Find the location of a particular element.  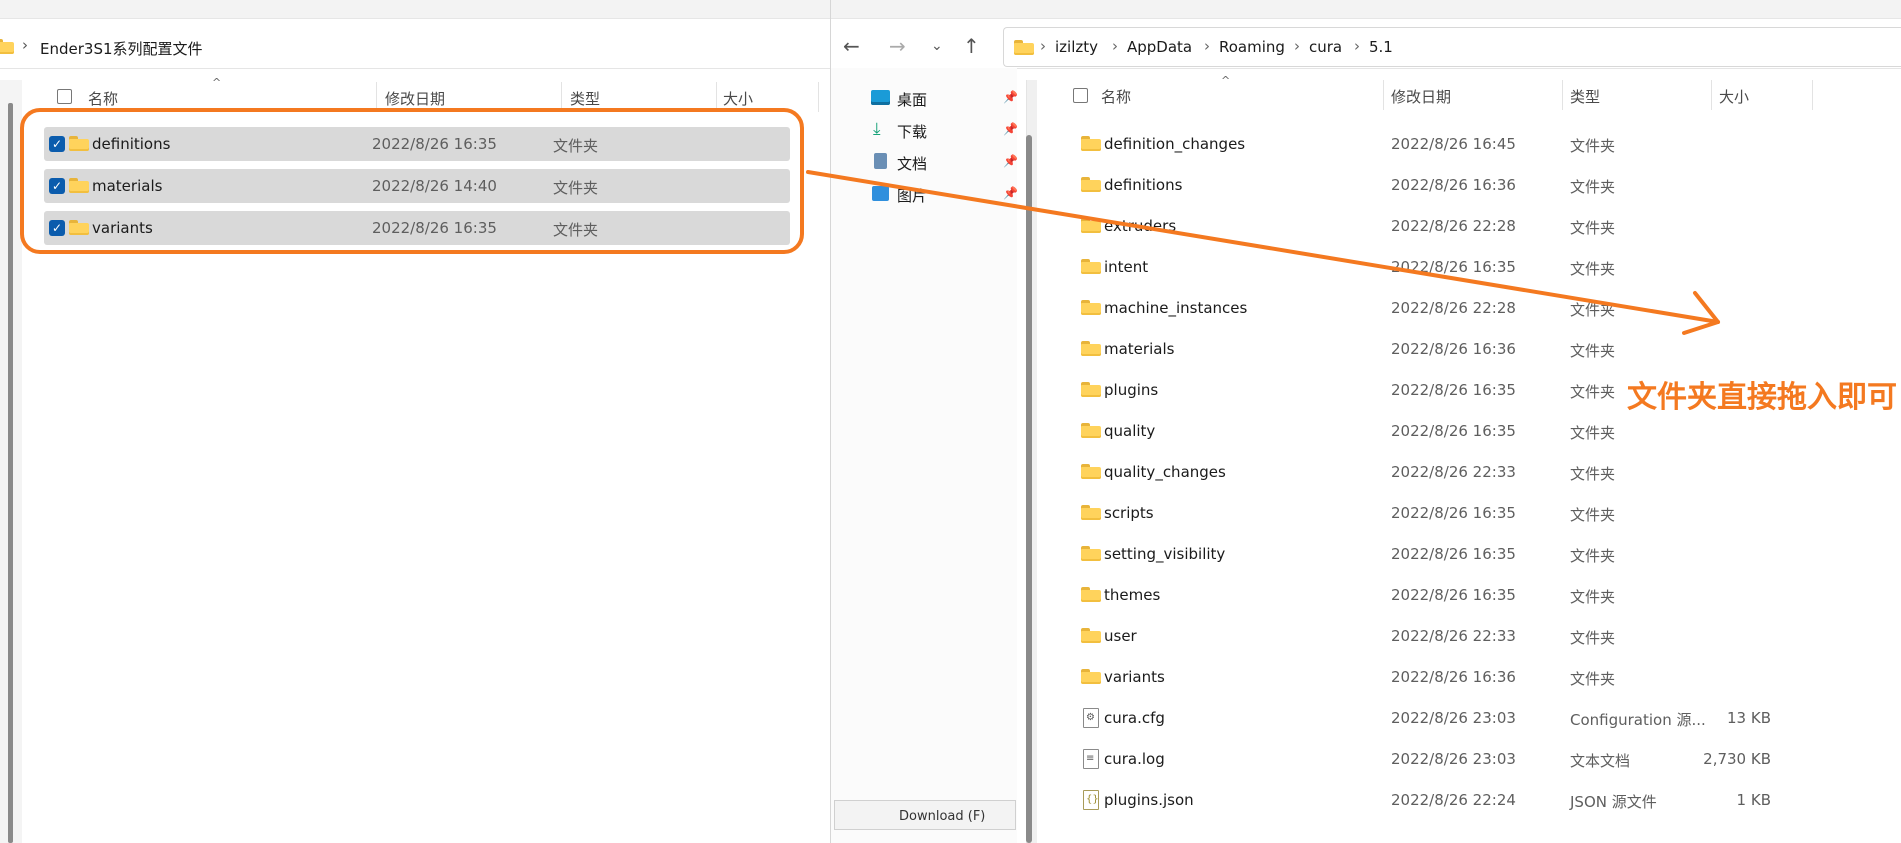

nav-item-label: 桌面 is located at coordinates (912, 100).